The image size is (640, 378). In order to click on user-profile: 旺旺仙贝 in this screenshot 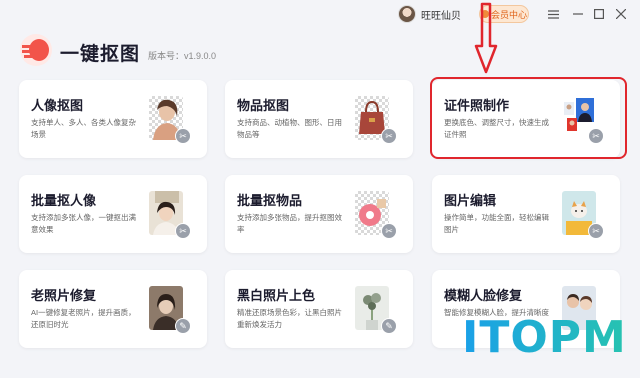, I will do `click(429, 14)`.